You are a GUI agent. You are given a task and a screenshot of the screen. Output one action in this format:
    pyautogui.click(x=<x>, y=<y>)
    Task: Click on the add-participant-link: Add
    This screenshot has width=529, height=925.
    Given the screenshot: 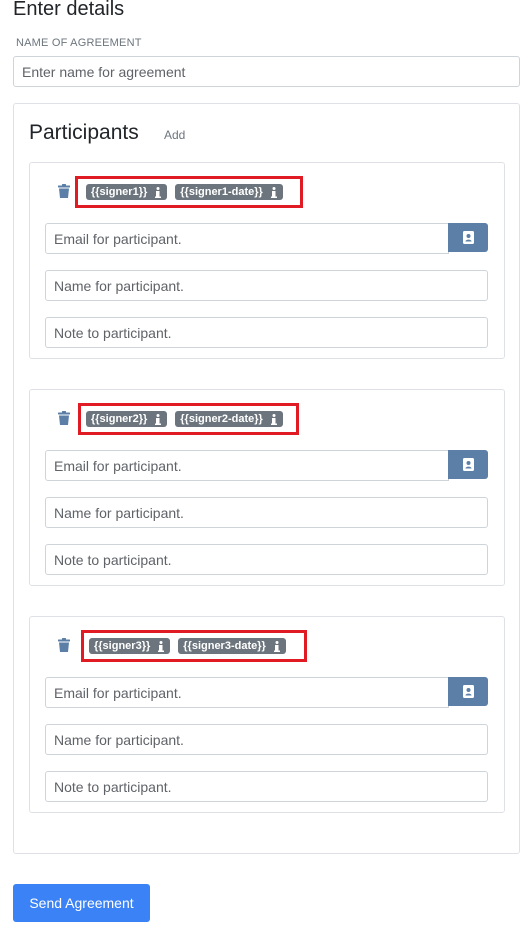 What is the action you would take?
    pyautogui.click(x=174, y=135)
    